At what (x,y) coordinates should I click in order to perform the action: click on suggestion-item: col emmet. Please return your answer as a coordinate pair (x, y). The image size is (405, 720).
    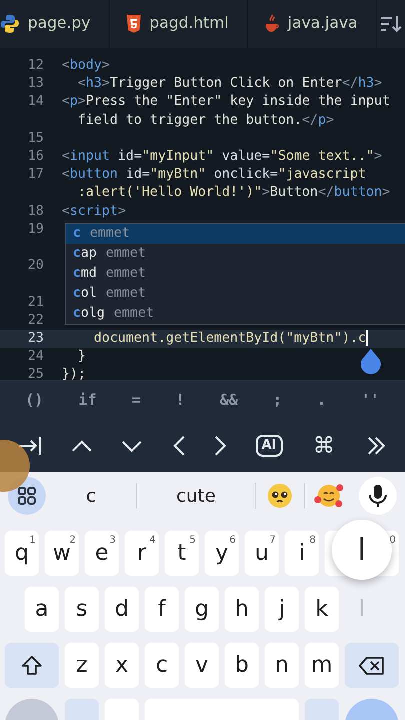
    Looking at the image, I should click on (235, 294).